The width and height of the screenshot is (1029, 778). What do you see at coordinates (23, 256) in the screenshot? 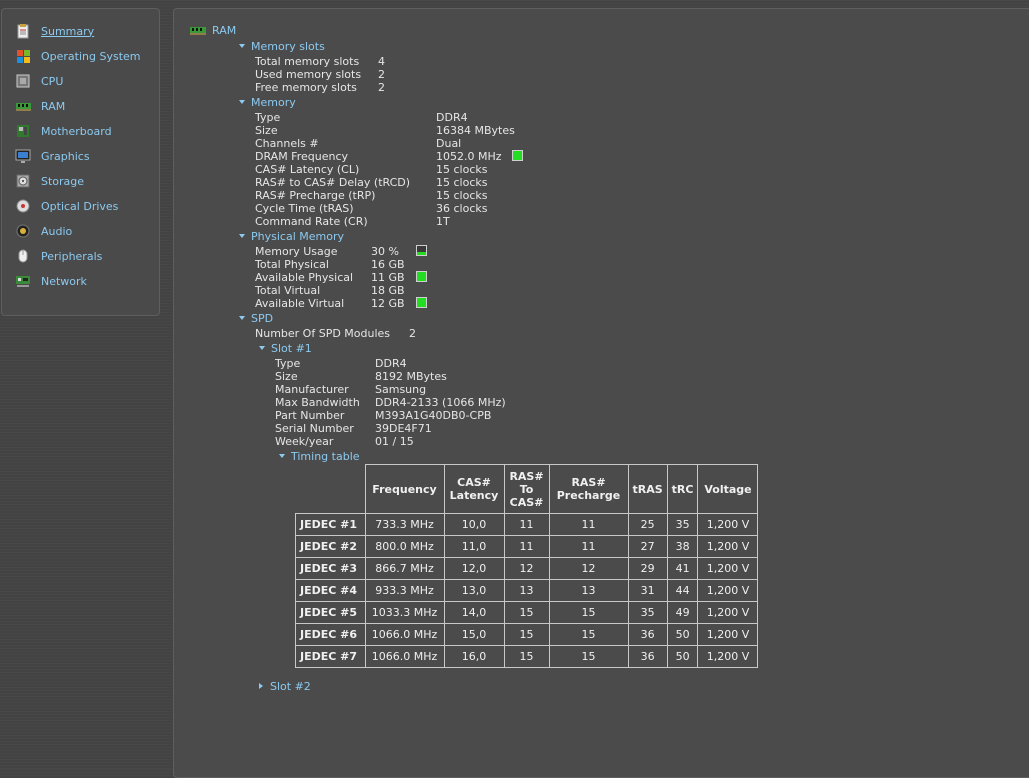
I see `mouse-icon` at bounding box center [23, 256].